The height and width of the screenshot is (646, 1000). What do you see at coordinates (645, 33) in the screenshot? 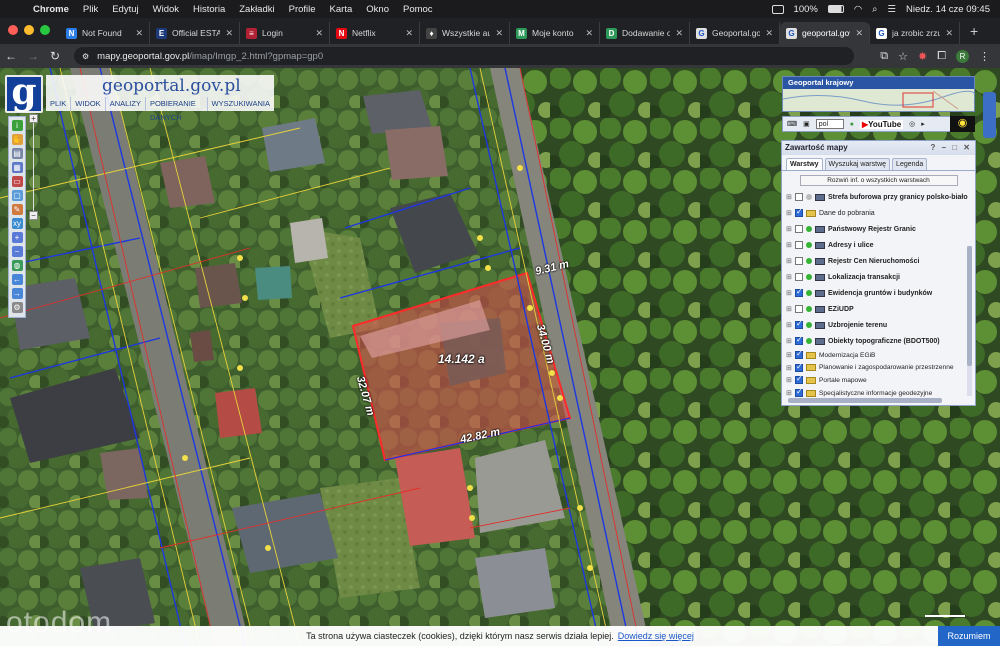
I see `browser-tab: D Dodawanie og ✕` at bounding box center [645, 33].